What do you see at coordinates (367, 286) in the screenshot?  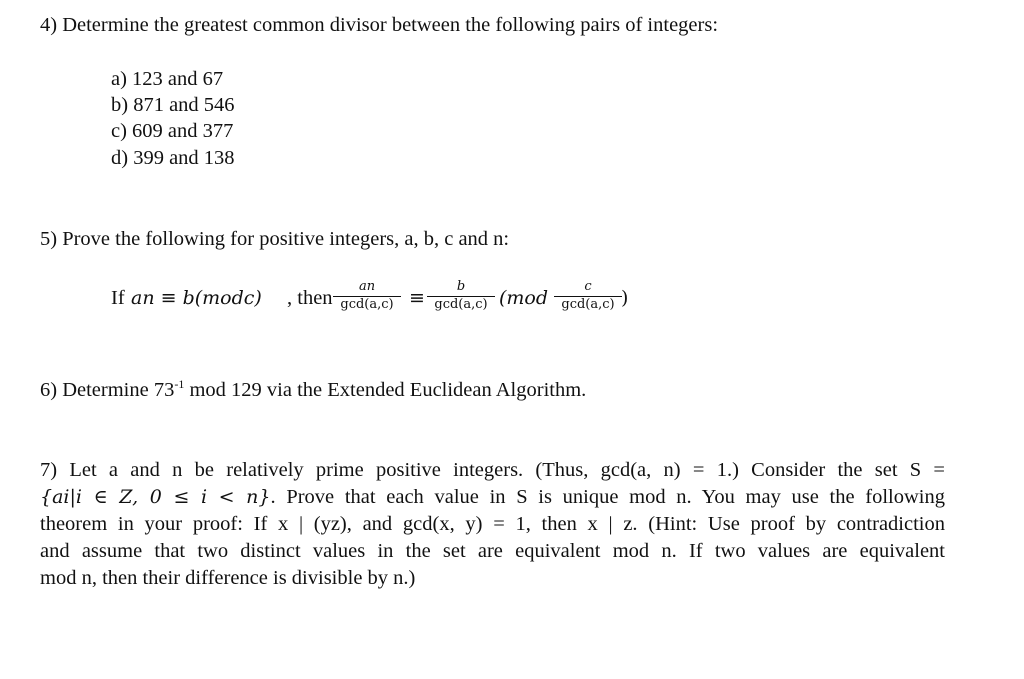 I see `fraction-numerator: an` at bounding box center [367, 286].